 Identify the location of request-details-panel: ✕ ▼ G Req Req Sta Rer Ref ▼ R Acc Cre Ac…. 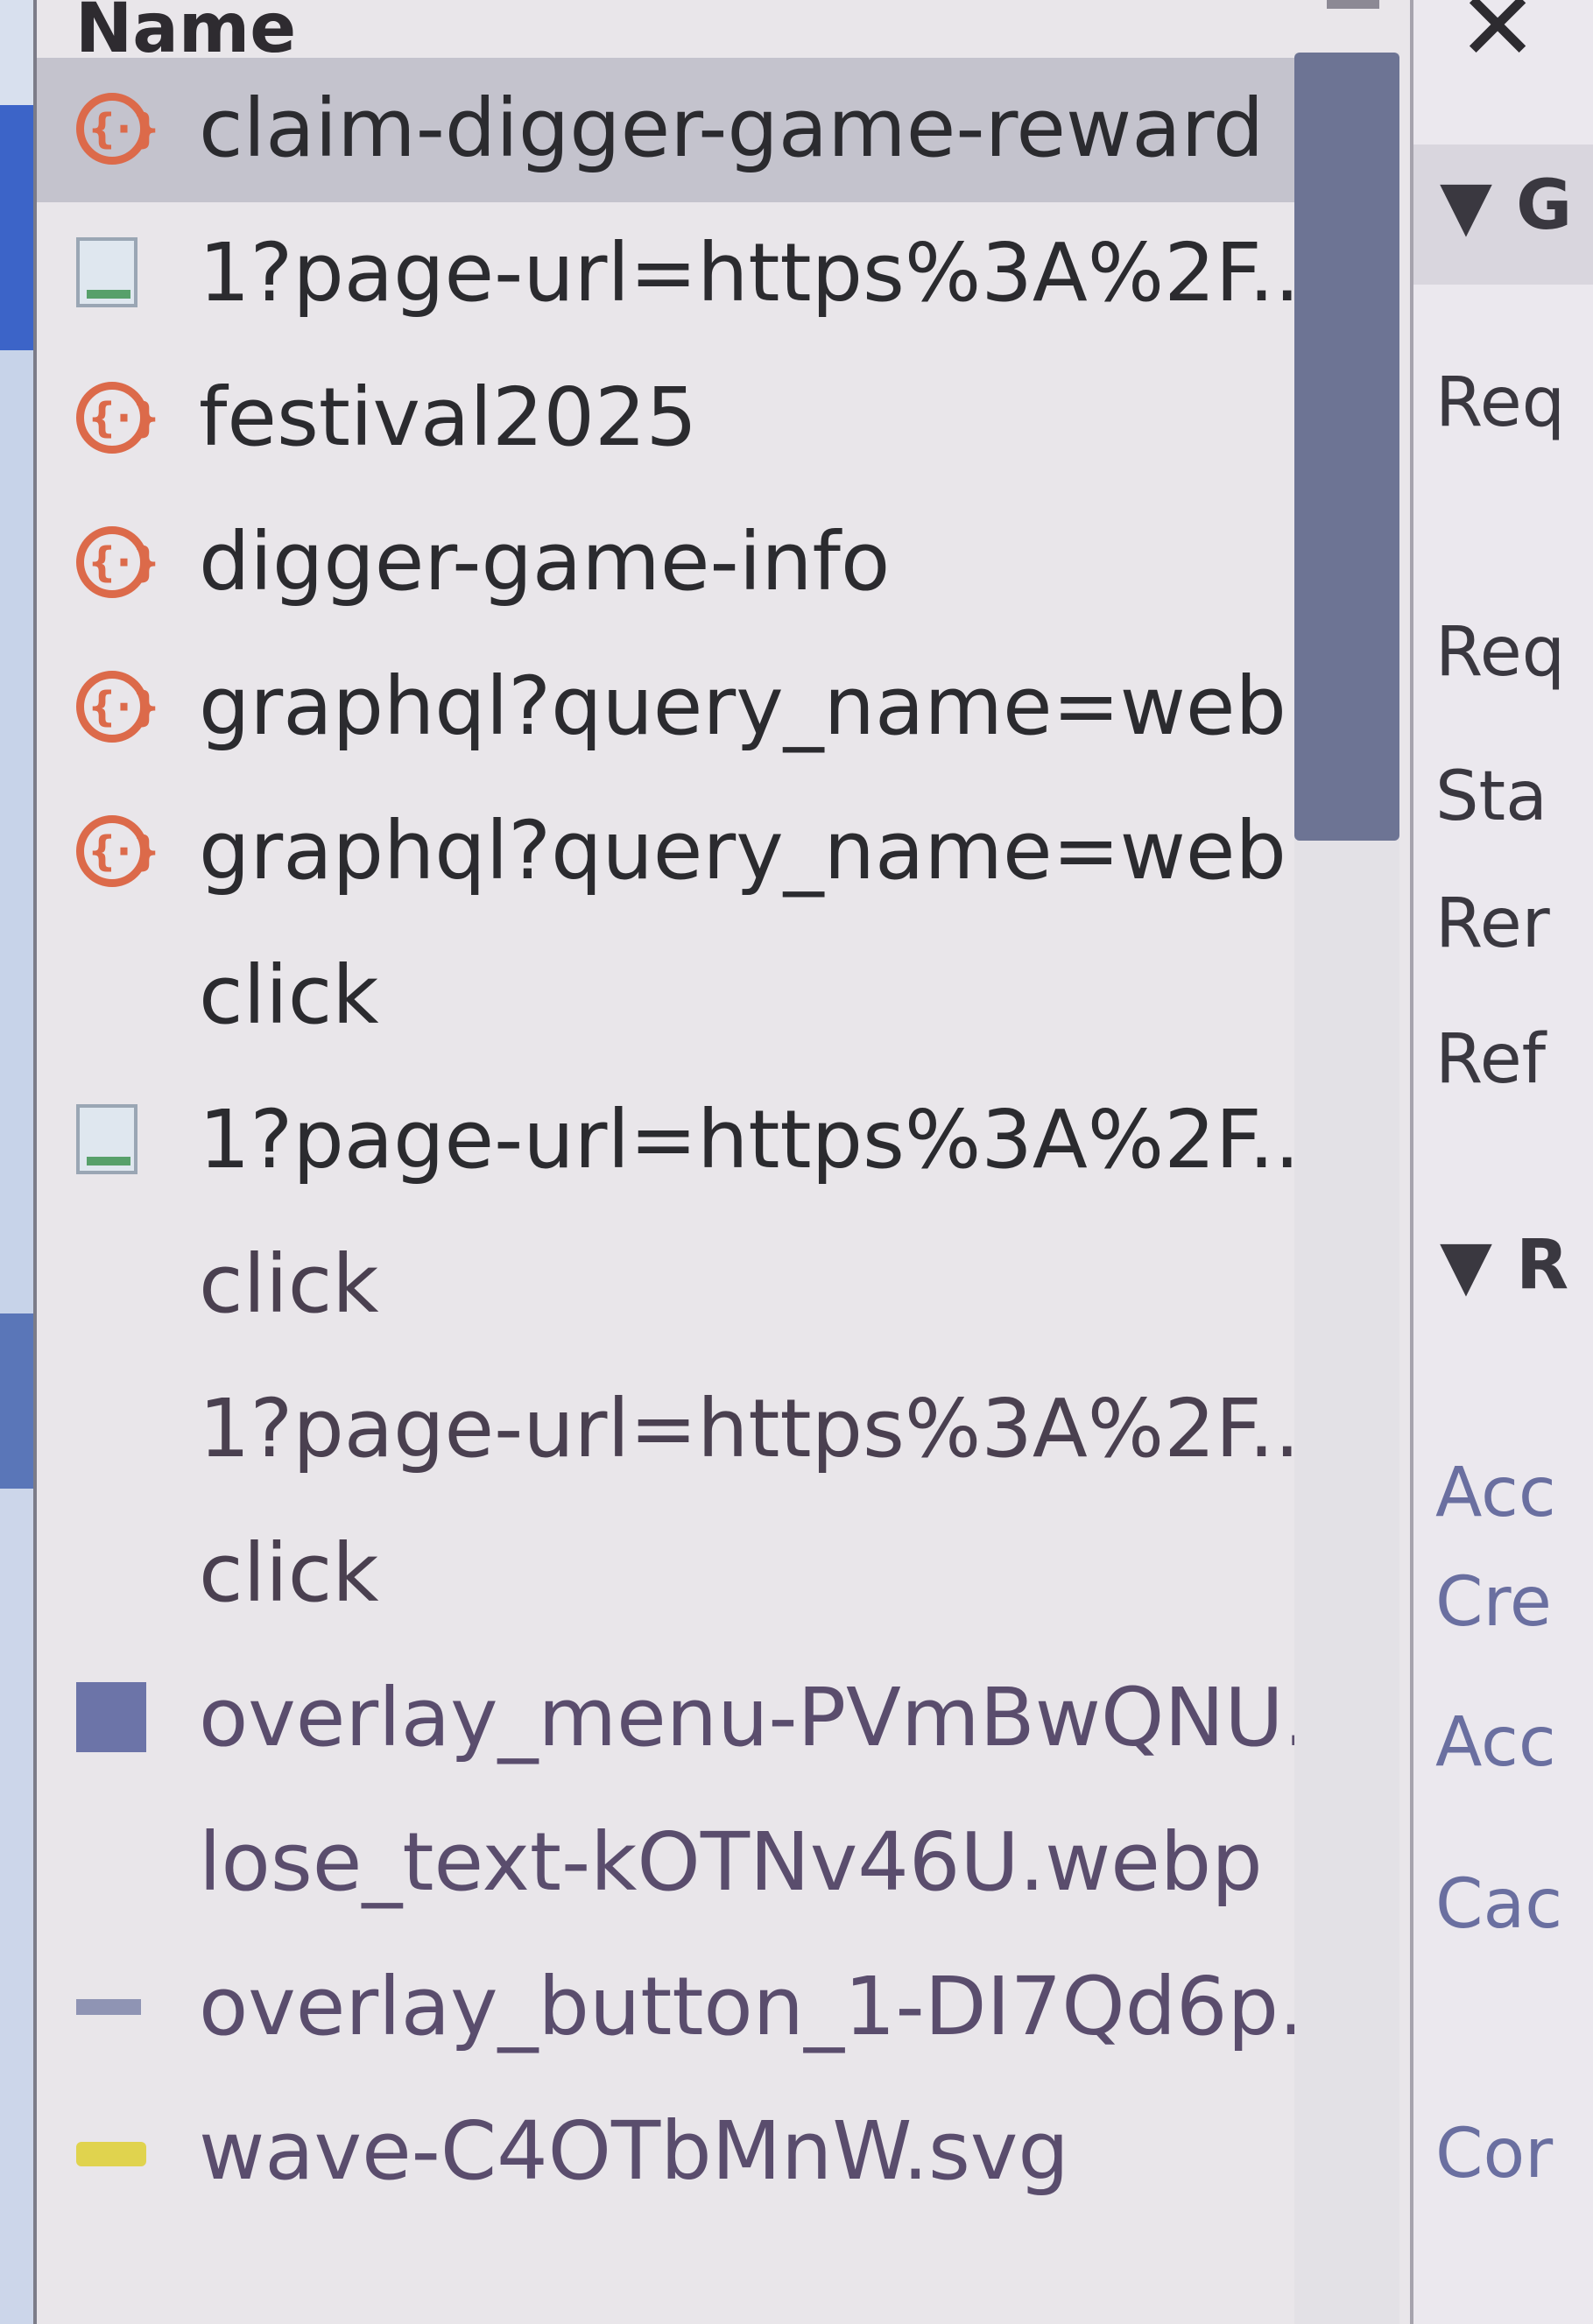
(1501, 1162).